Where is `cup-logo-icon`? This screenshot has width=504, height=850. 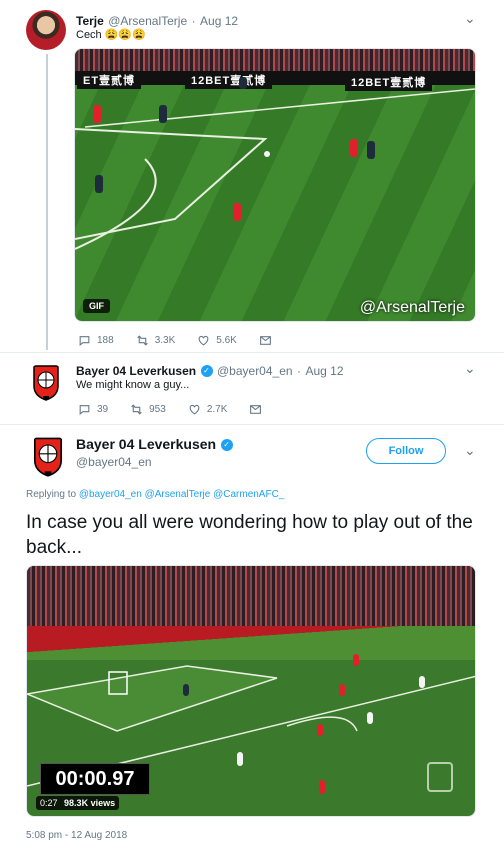
cup-logo-icon is located at coordinates (440, 777).